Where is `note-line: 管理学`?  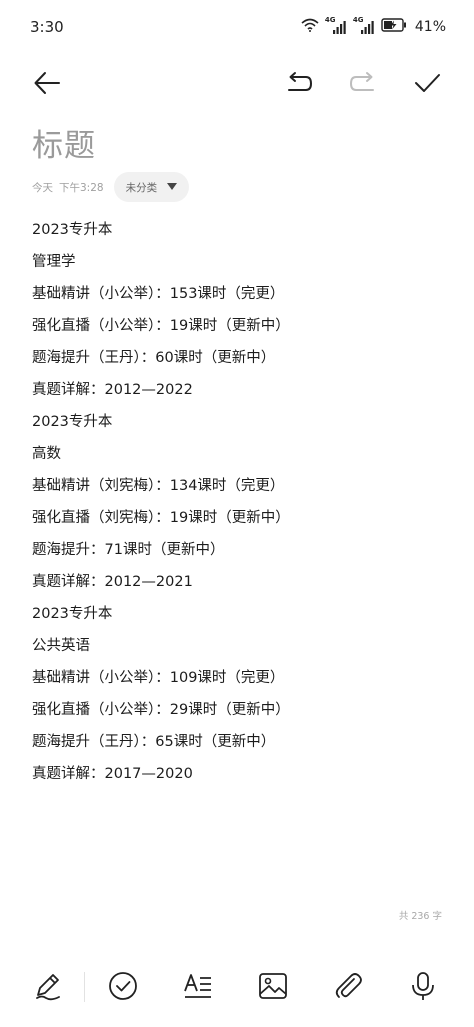
note-line: 管理学 is located at coordinates (54, 262).